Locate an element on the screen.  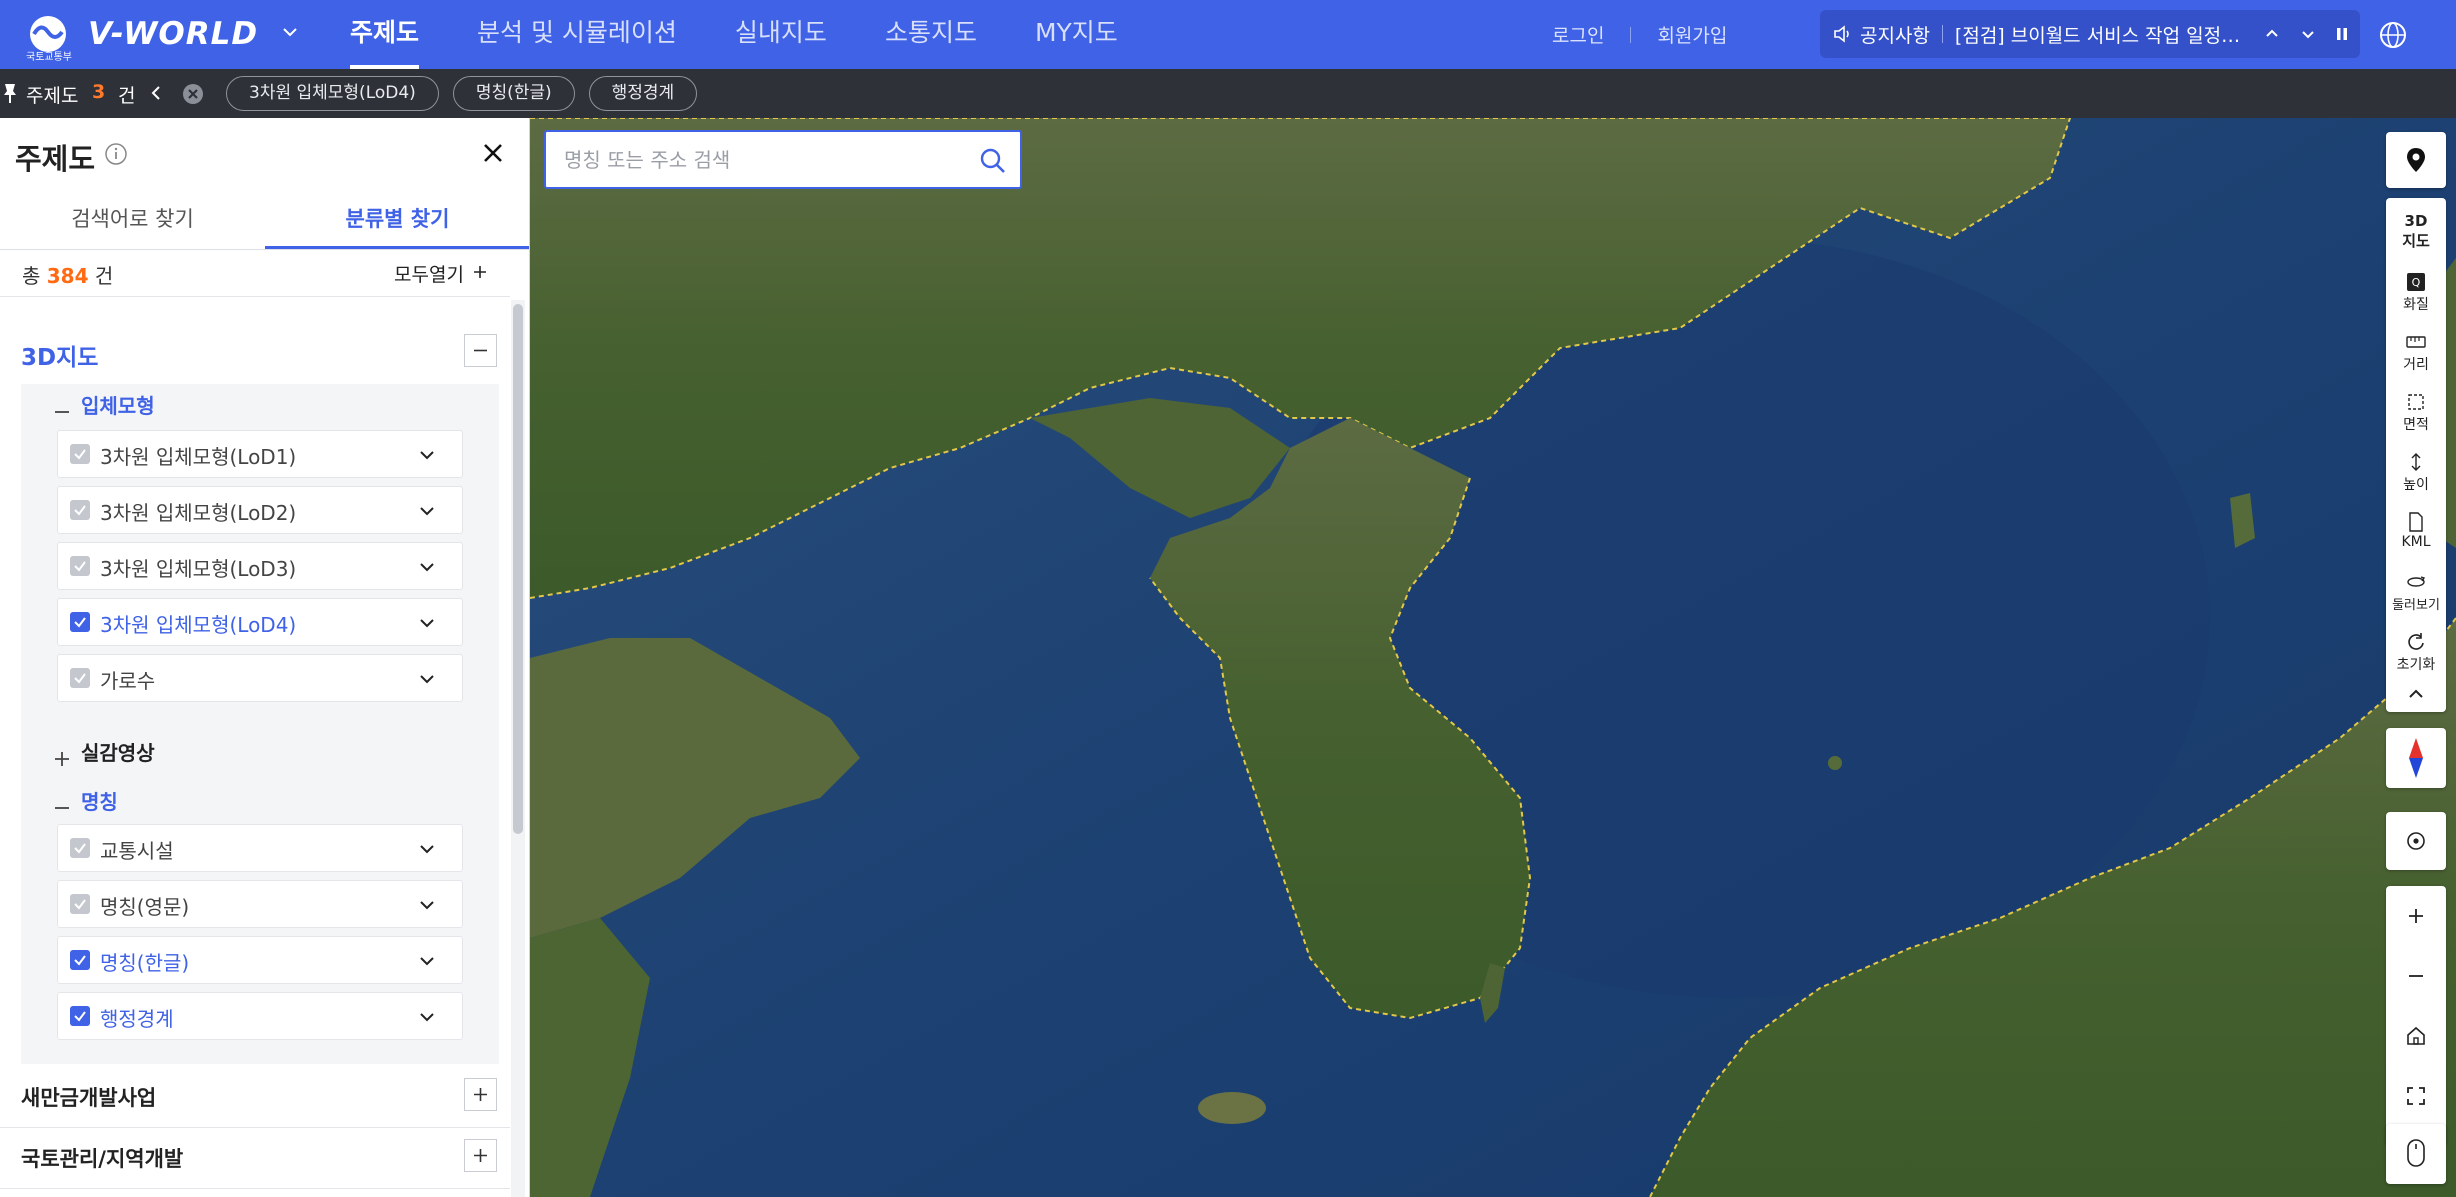
layer-item-lod2: 3차원 입체모형(LoD2) is located at coordinates (260, 510).